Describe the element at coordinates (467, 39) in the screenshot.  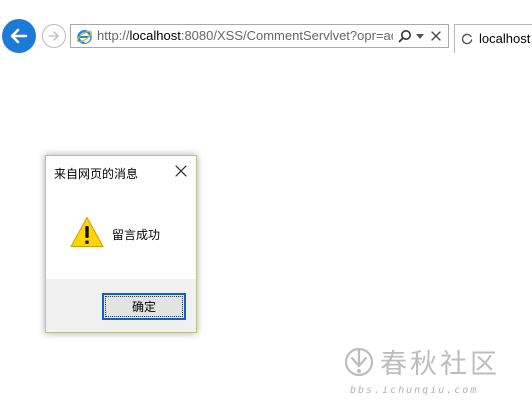
I see `loading-icon` at that location.